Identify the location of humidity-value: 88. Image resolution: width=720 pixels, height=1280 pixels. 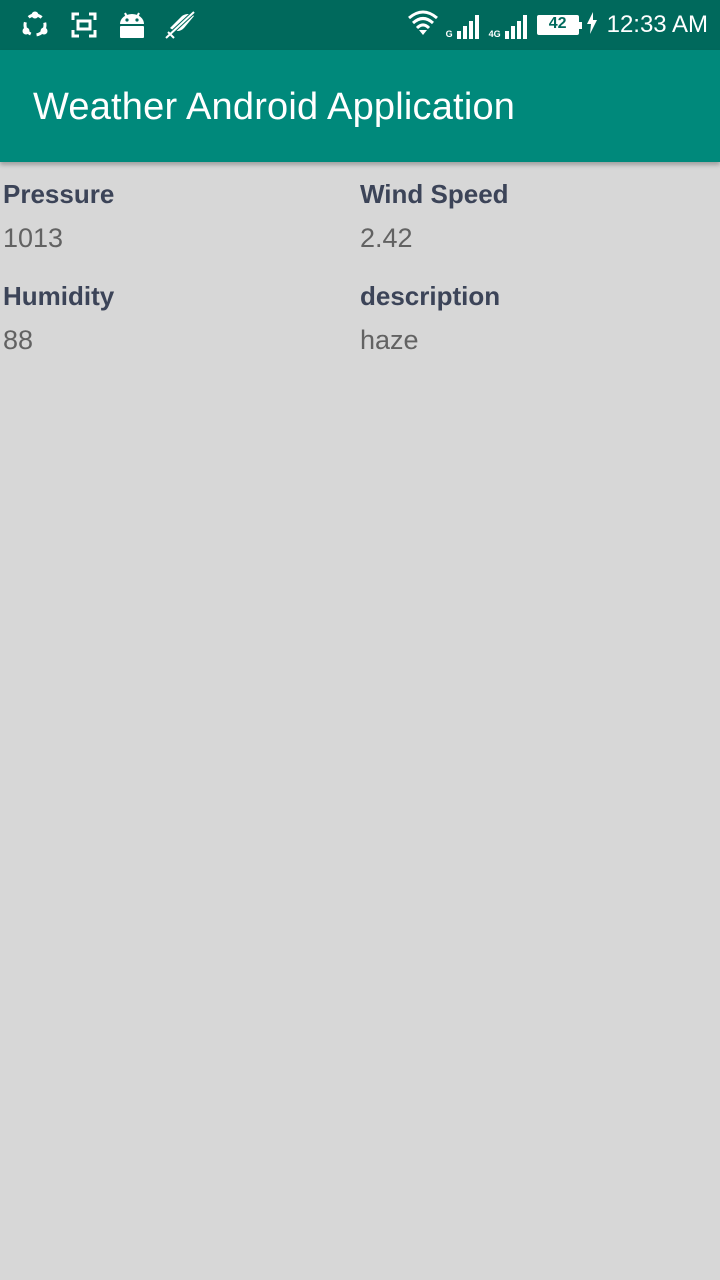
(18, 340).